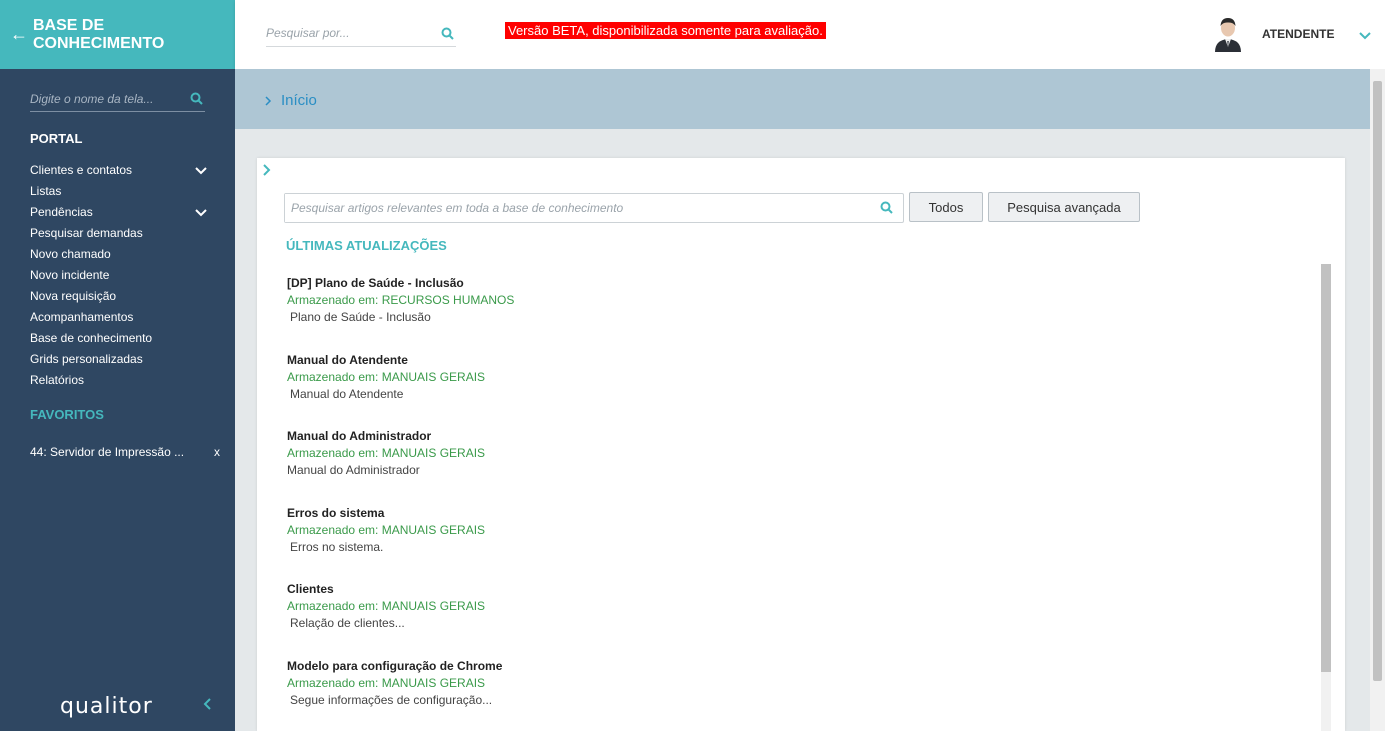 This screenshot has width=1385, height=731. What do you see at coordinates (797, 666) in the screenshot?
I see `article-title: Modelo para configuração de Chrome` at bounding box center [797, 666].